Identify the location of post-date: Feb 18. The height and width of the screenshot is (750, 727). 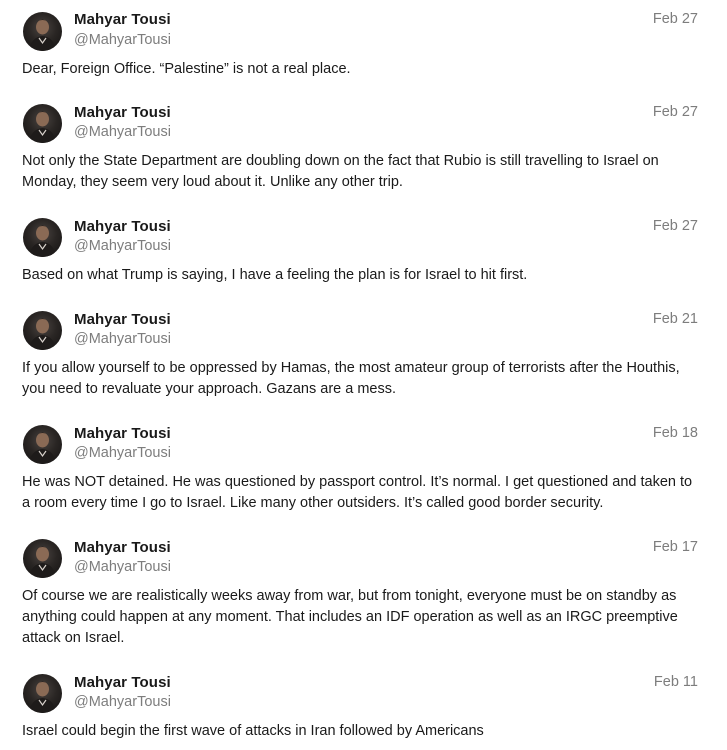
(675, 433).